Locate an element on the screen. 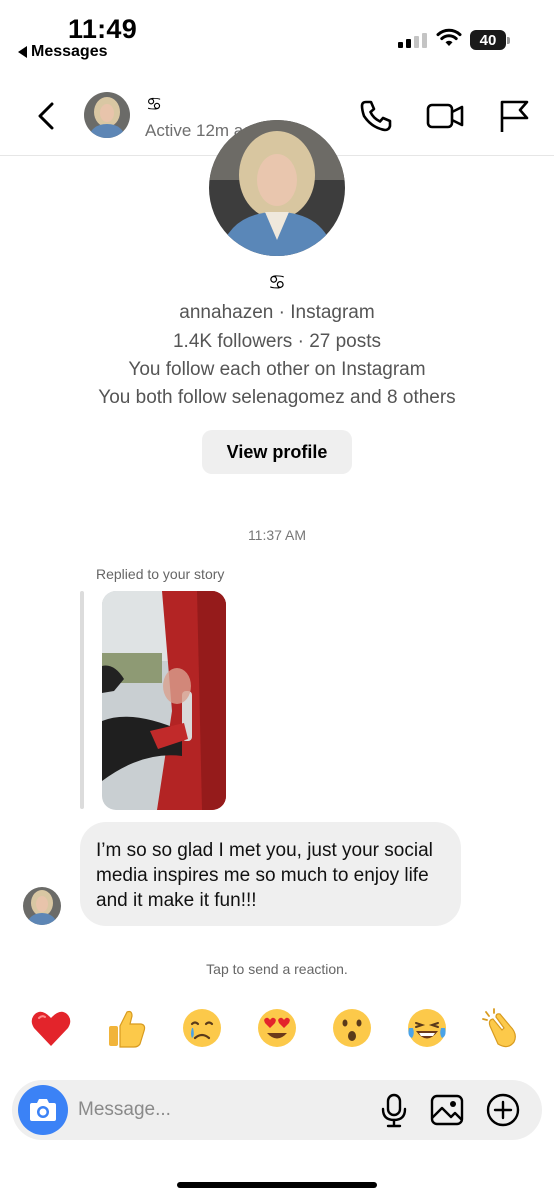 The width and height of the screenshot is (554, 1200). camera-icon is located at coordinates (43, 1110).